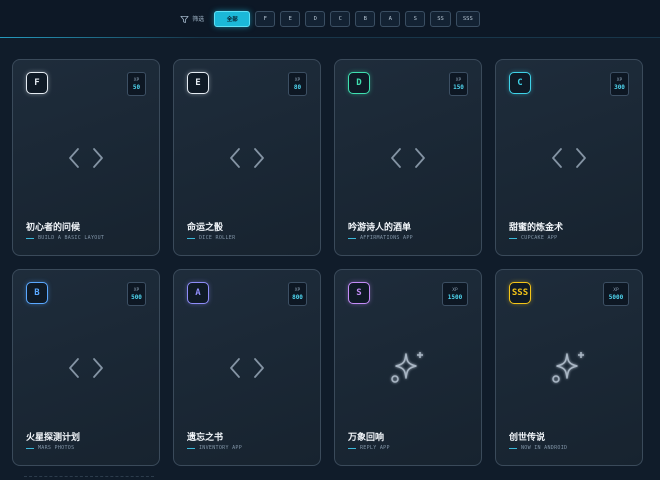 This screenshot has width=660, height=480. I want to click on quest-card-e: E XP 80 命运之骰 DICE ROLLER, so click(247, 157).